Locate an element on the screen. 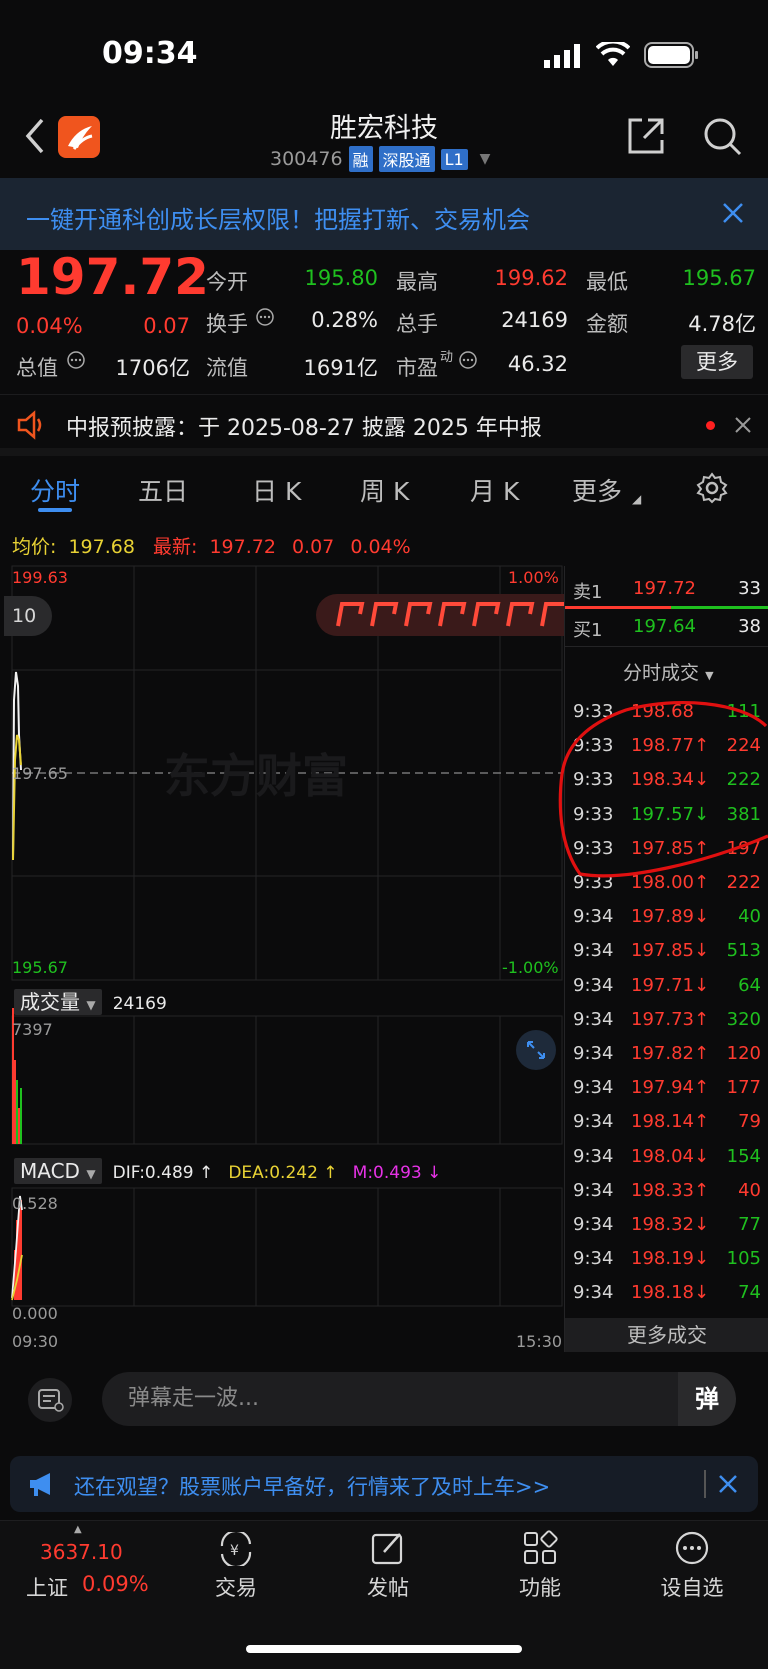  tab-intraday: 分时 is located at coordinates (55, 490).